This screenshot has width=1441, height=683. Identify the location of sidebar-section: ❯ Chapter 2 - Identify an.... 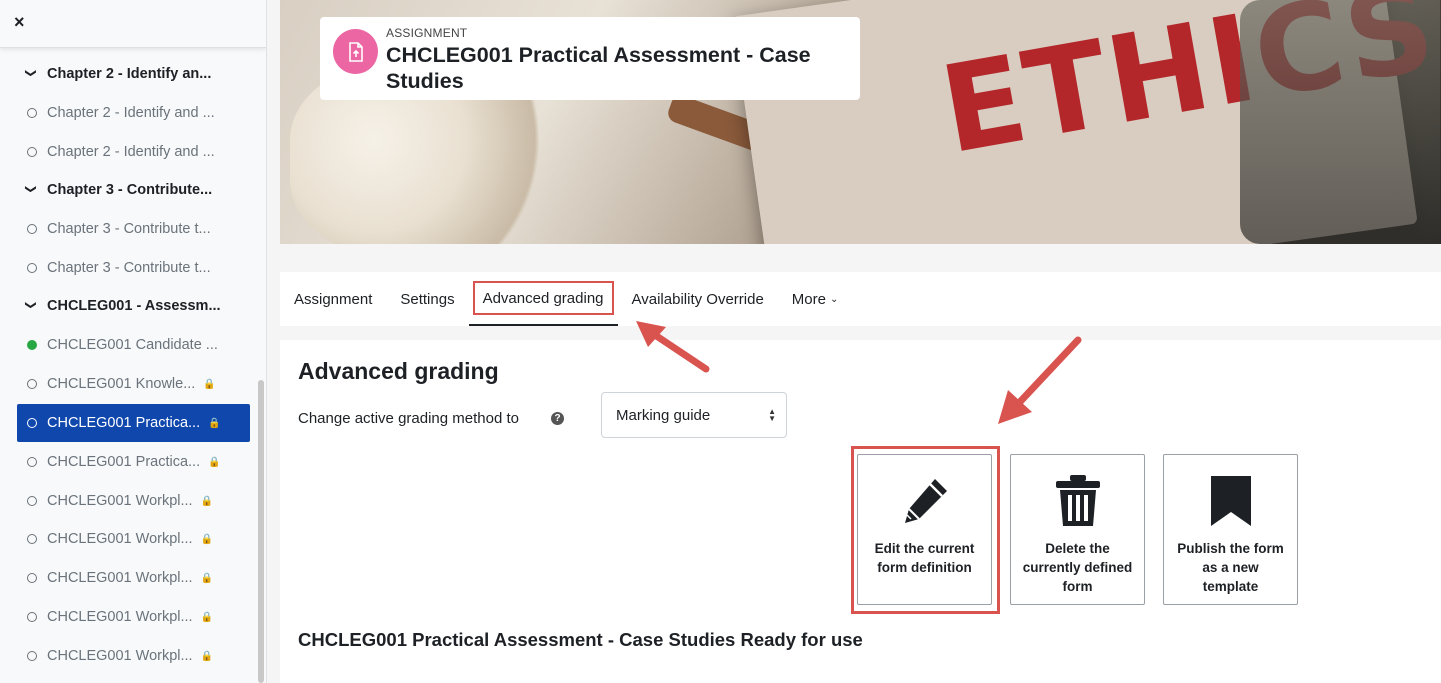
(133, 74).